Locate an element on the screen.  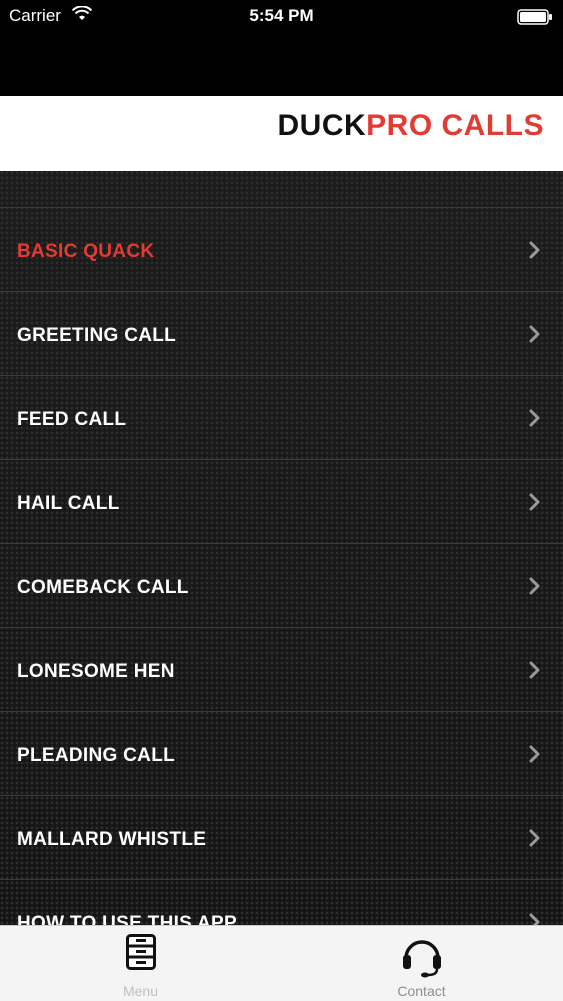
menu-item-mallard-whistle: MALLARD WHISTLE is located at coordinates (281, 838).